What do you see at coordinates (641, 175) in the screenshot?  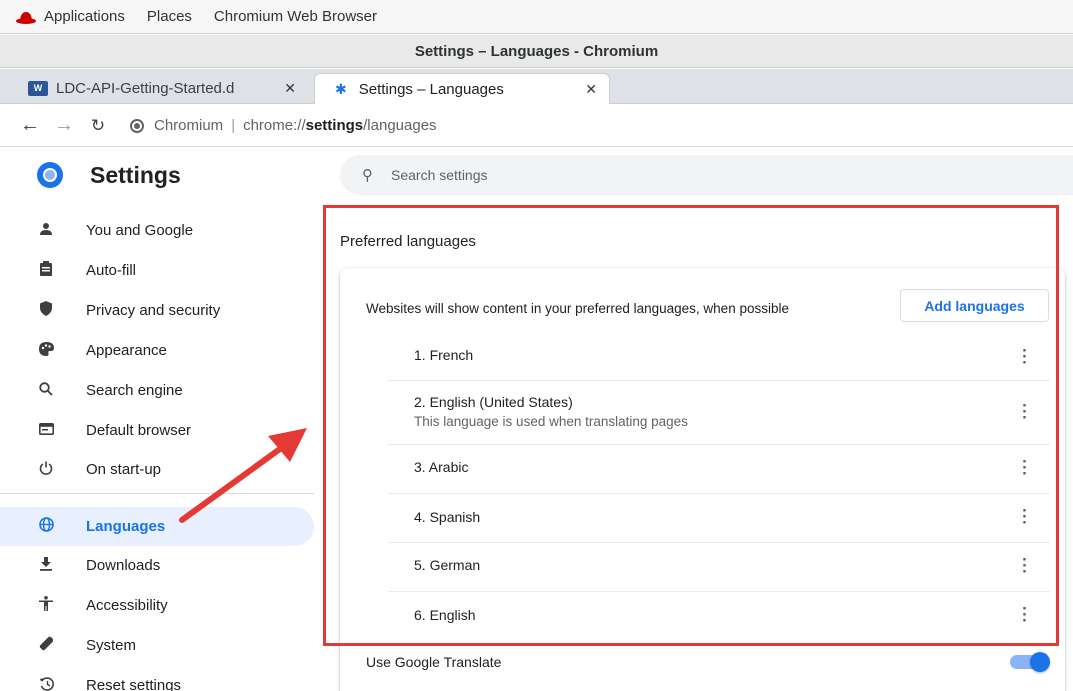 I see `search-input` at bounding box center [641, 175].